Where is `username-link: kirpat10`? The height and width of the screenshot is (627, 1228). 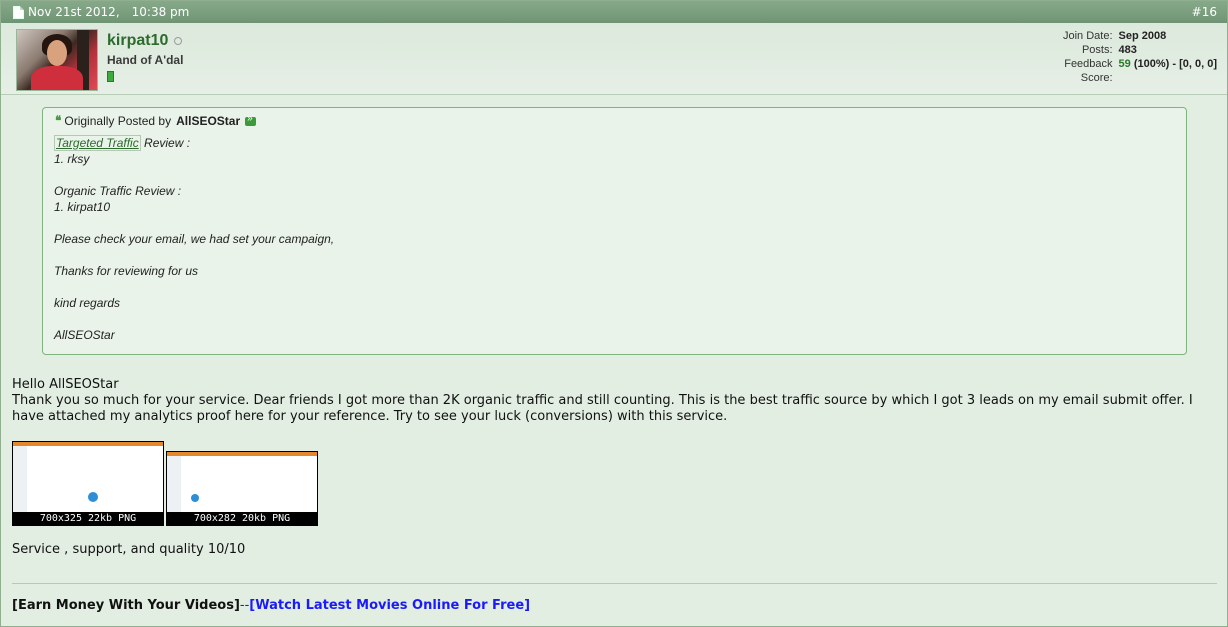 username-link: kirpat10 is located at coordinates (145, 41).